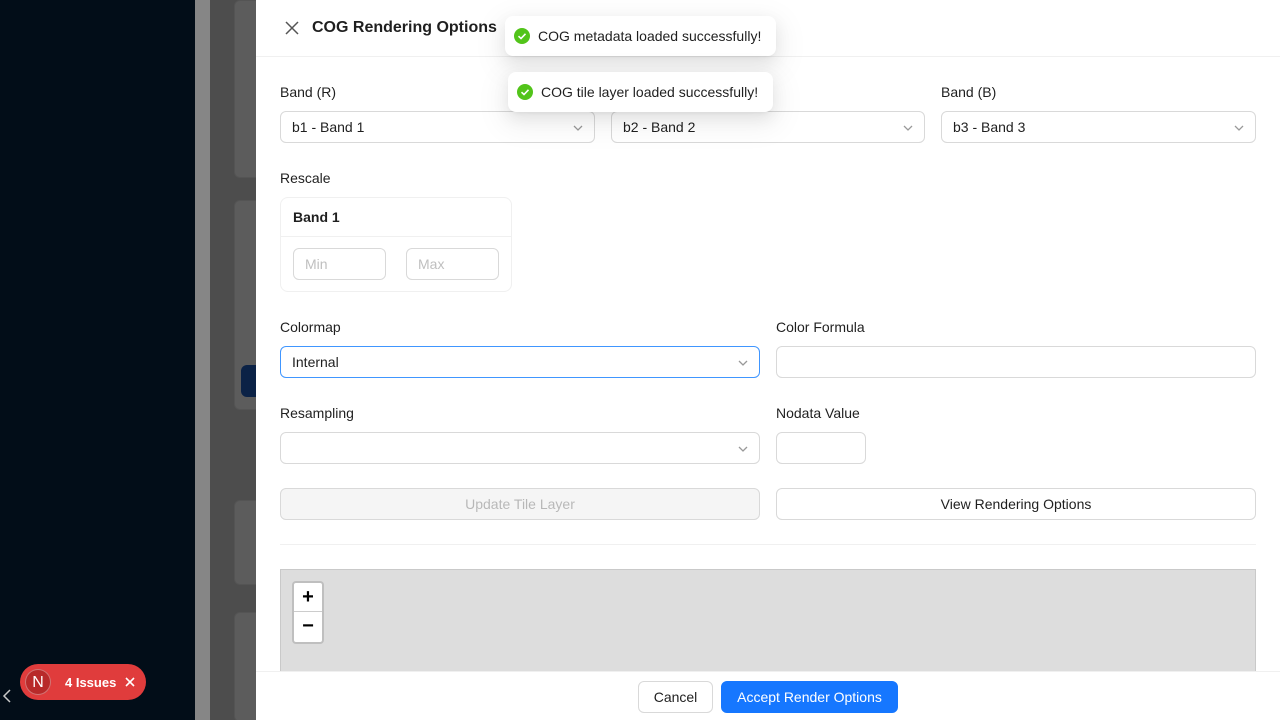 This screenshot has height=720, width=1280. I want to click on zoom-control: + −, so click(308, 612).